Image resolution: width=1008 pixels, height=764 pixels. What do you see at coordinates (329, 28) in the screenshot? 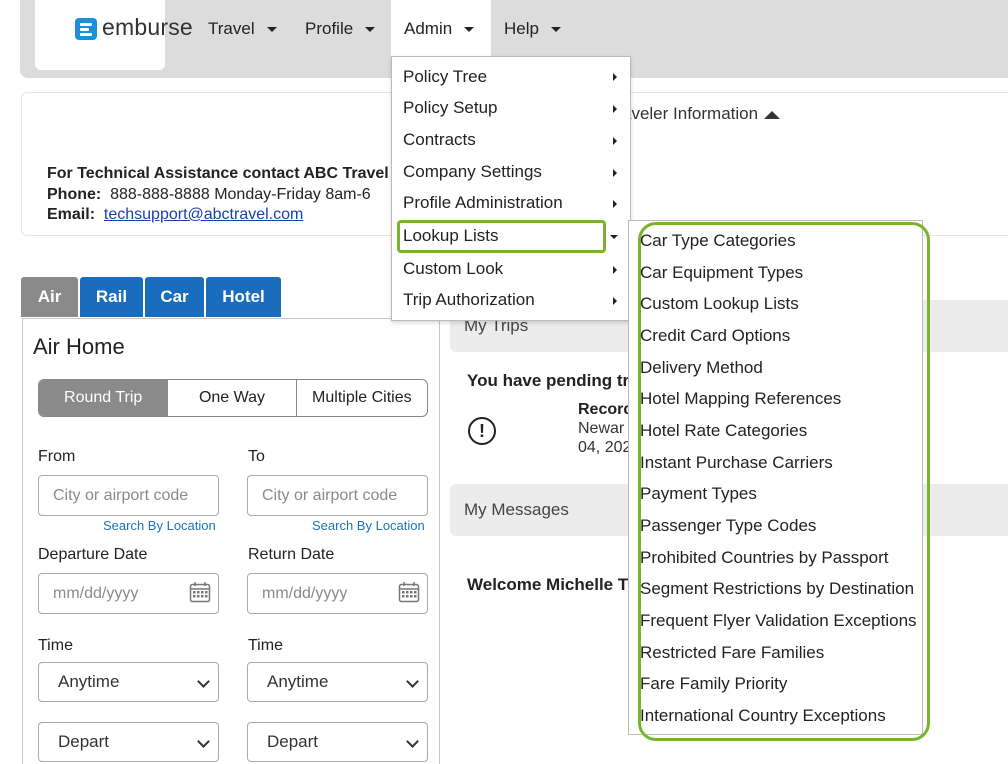
I see `nav-profile-label: Profile` at bounding box center [329, 28].